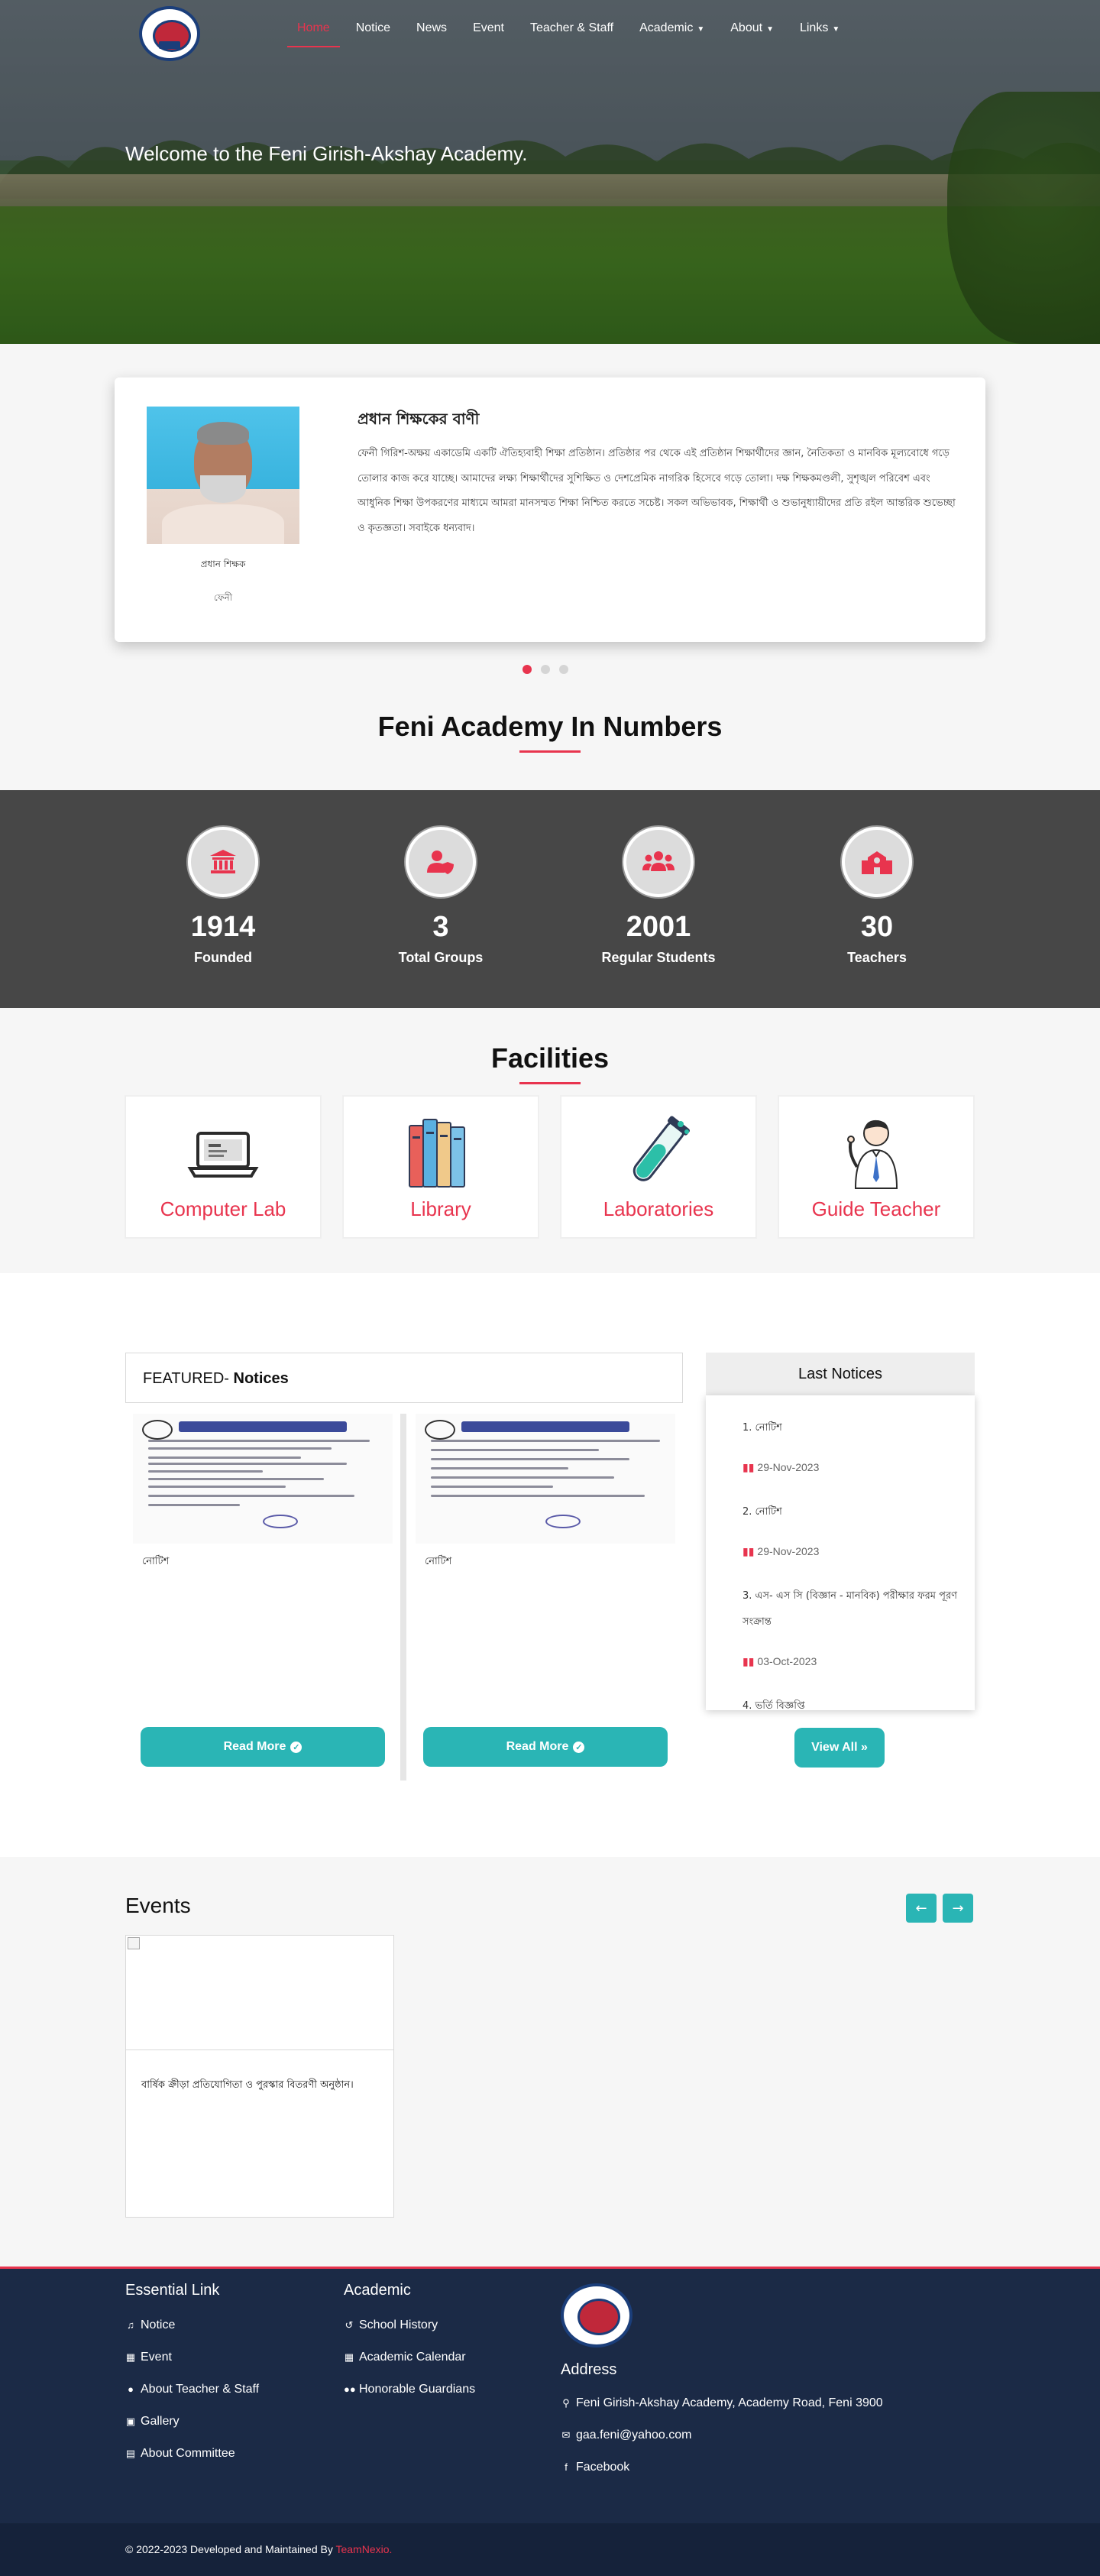  What do you see at coordinates (958, 1909) in the screenshot?
I see `next-arrow-button: →` at bounding box center [958, 1909].